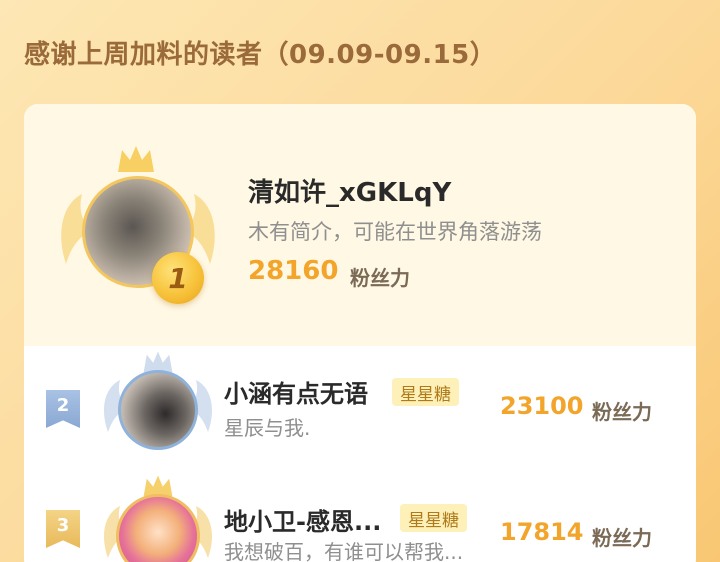 The width and height of the screenshot is (720, 562). Describe the element at coordinates (542, 406) in the screenshot. I see `fans-count: 23100` at that location.